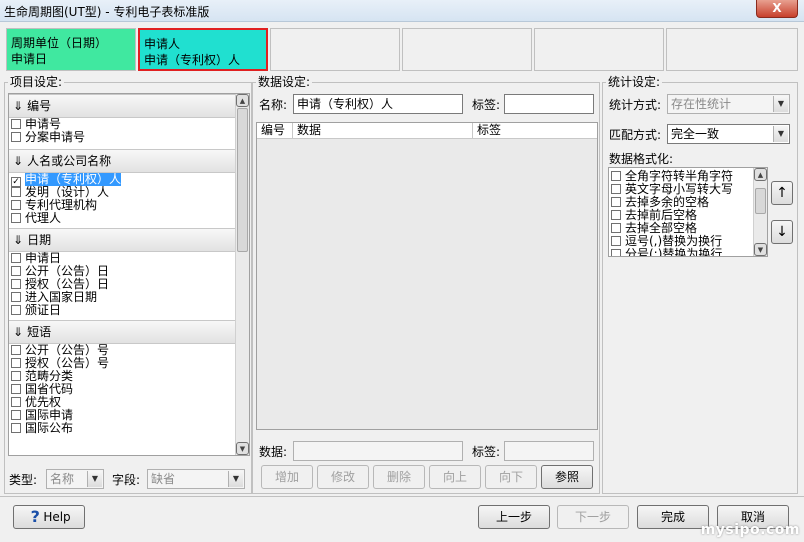  I want to click on step-1-line2: 申请日, so click(29, 59).